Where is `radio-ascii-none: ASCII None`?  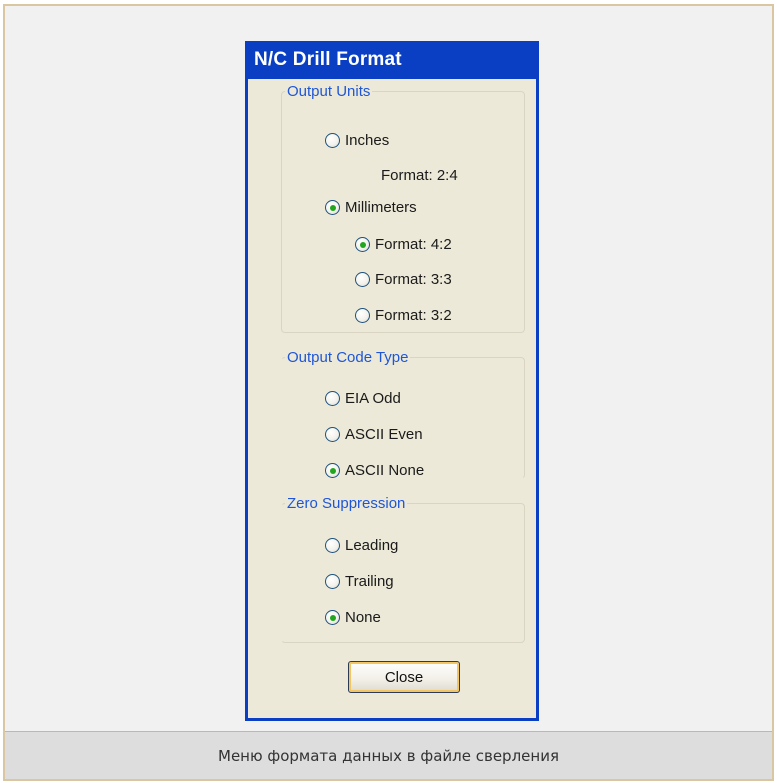
radio-ascii-none: ASCII None is located at coordinates (374, 470).